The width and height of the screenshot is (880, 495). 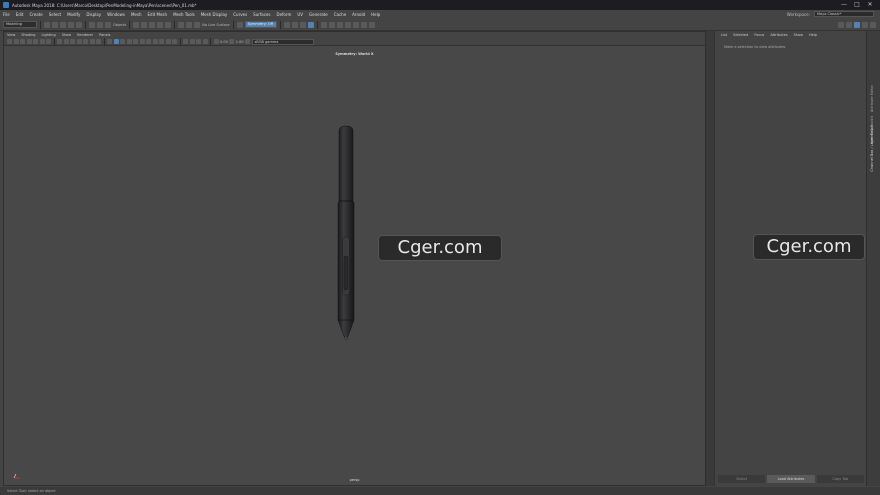 I want to click on 2d-pan-zoom-icon, so click(x=42, y=41).